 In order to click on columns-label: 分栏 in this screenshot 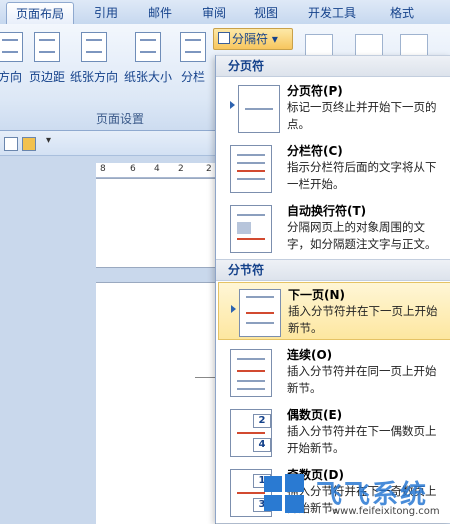, I will do `click(192, 77)`.